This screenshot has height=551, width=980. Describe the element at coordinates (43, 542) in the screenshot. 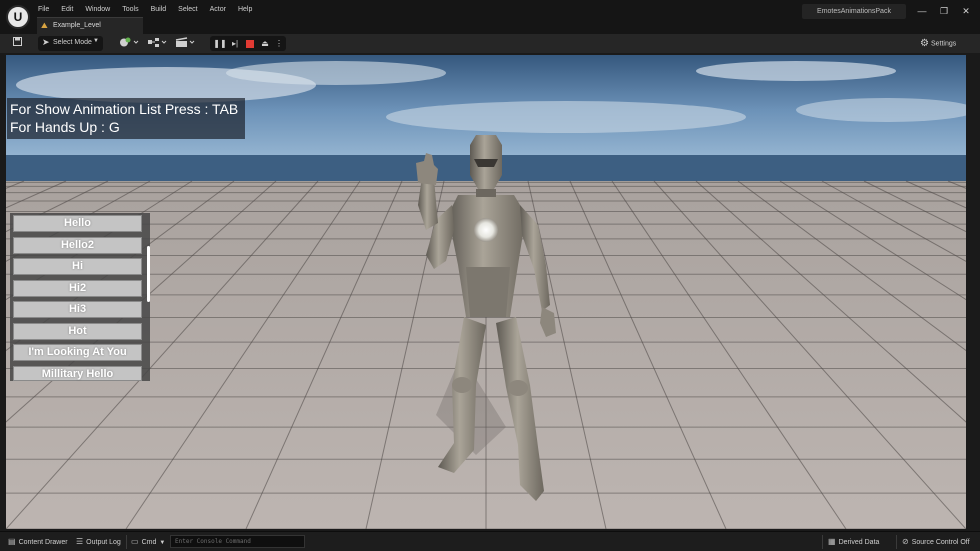

I see `content-drawer-label: Content Drawer` at that location.